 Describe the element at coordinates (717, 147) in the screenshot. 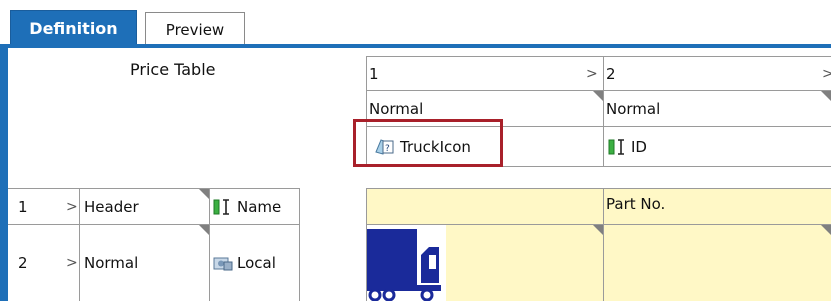

I see `column-2-field-cell: ID` at that location.